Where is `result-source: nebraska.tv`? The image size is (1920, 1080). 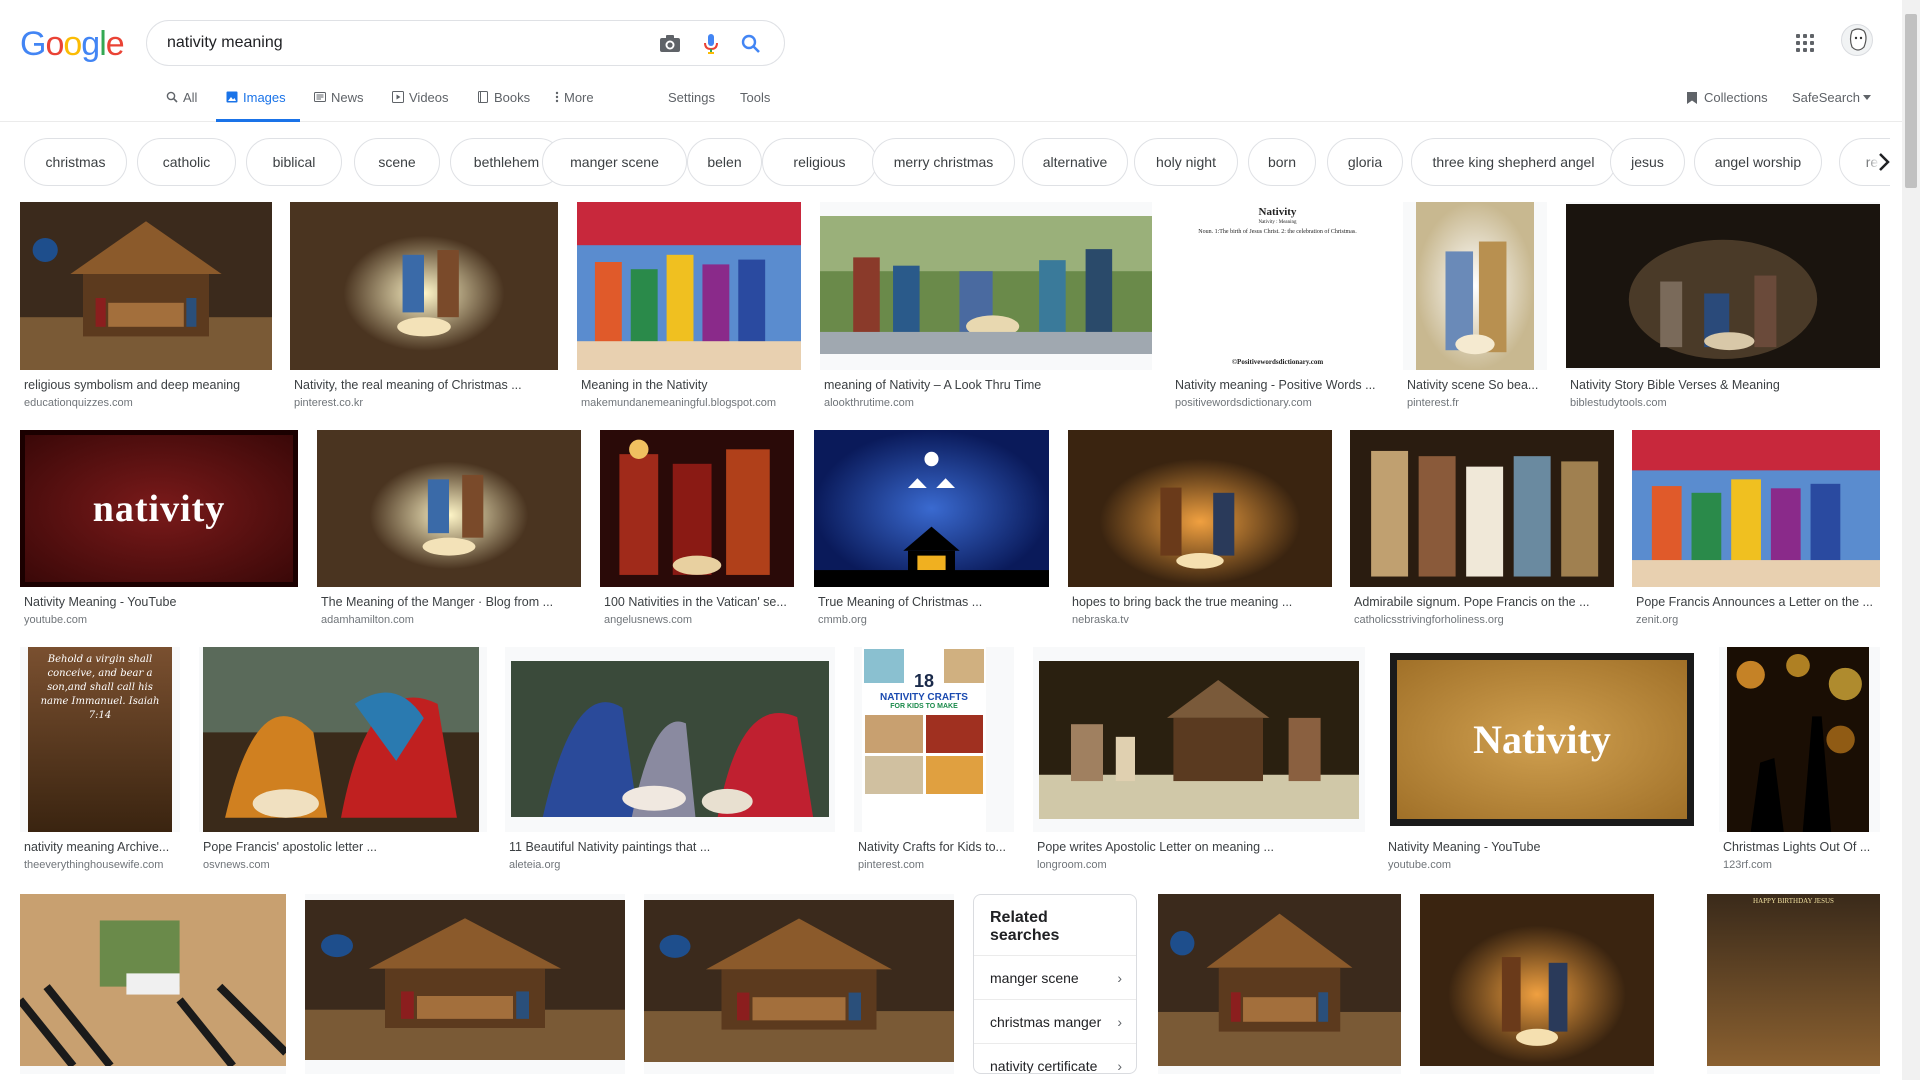 result-source: nebraska.tv is located at coordinates (1200, 620).